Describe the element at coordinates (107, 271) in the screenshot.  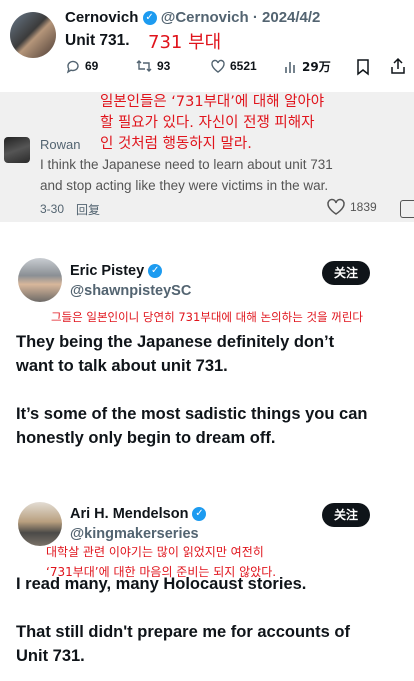
I see `author-name: Eric Pistey` at that location.